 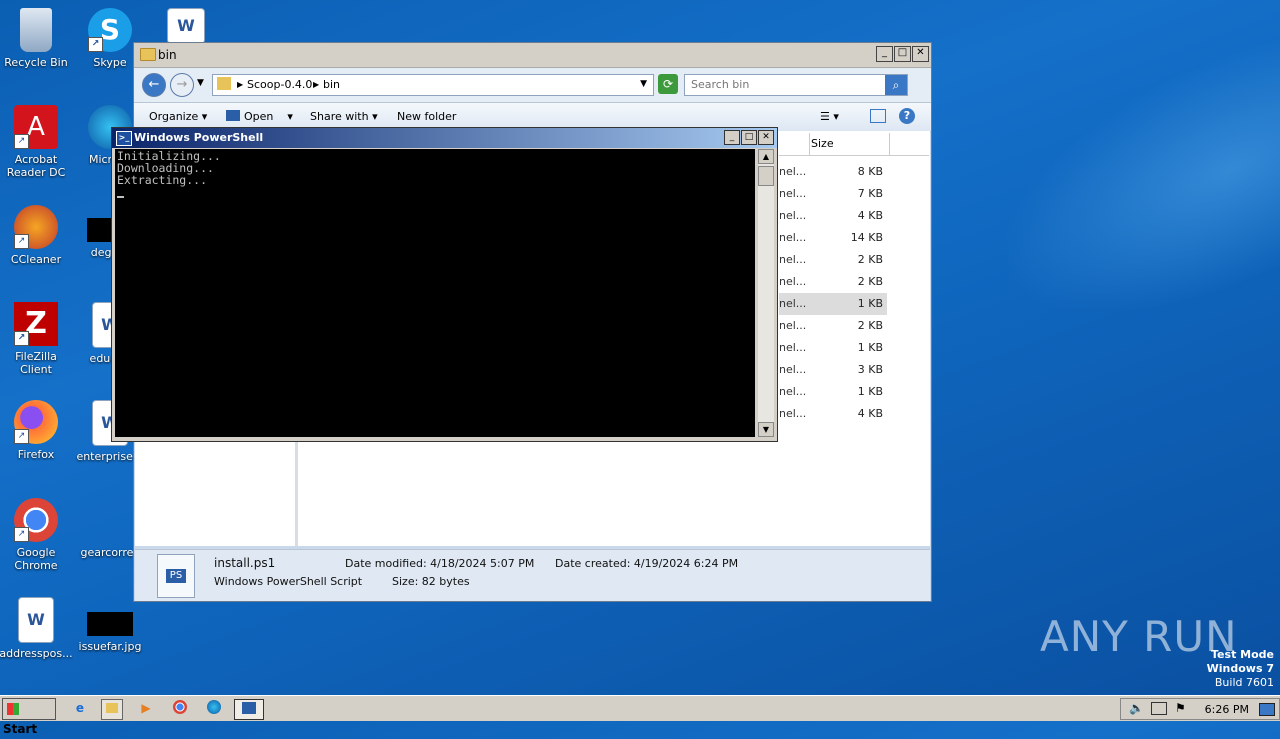 What do you see at coordinates (29, 717) in the screenshot?
I see `start-button: Start` at bounding box center [29, 717].